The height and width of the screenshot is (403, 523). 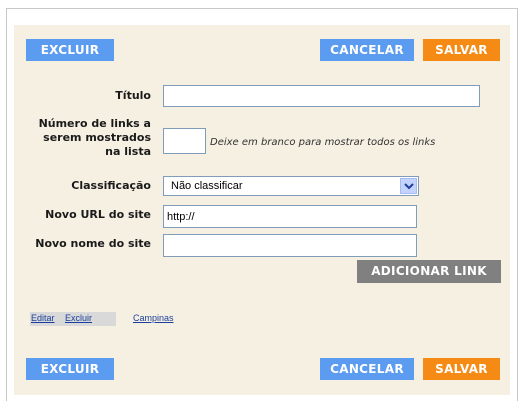 I want to click on fields-link: Campinas, so click(x=153, y=318).